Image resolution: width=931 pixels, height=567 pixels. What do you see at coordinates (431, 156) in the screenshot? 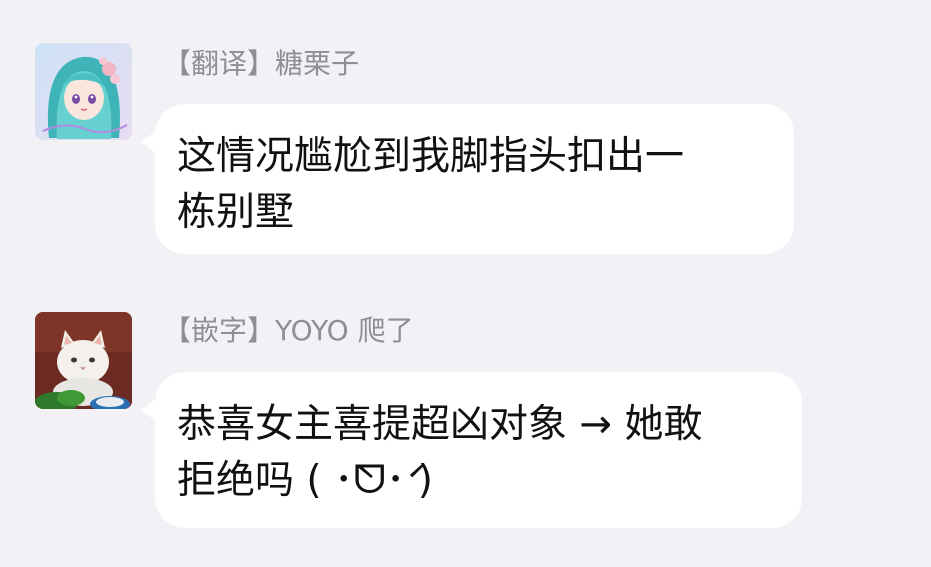
I see `message-text-line: 这情况尴尬到我脚指头扣出一` at bounding box center [431, 156].